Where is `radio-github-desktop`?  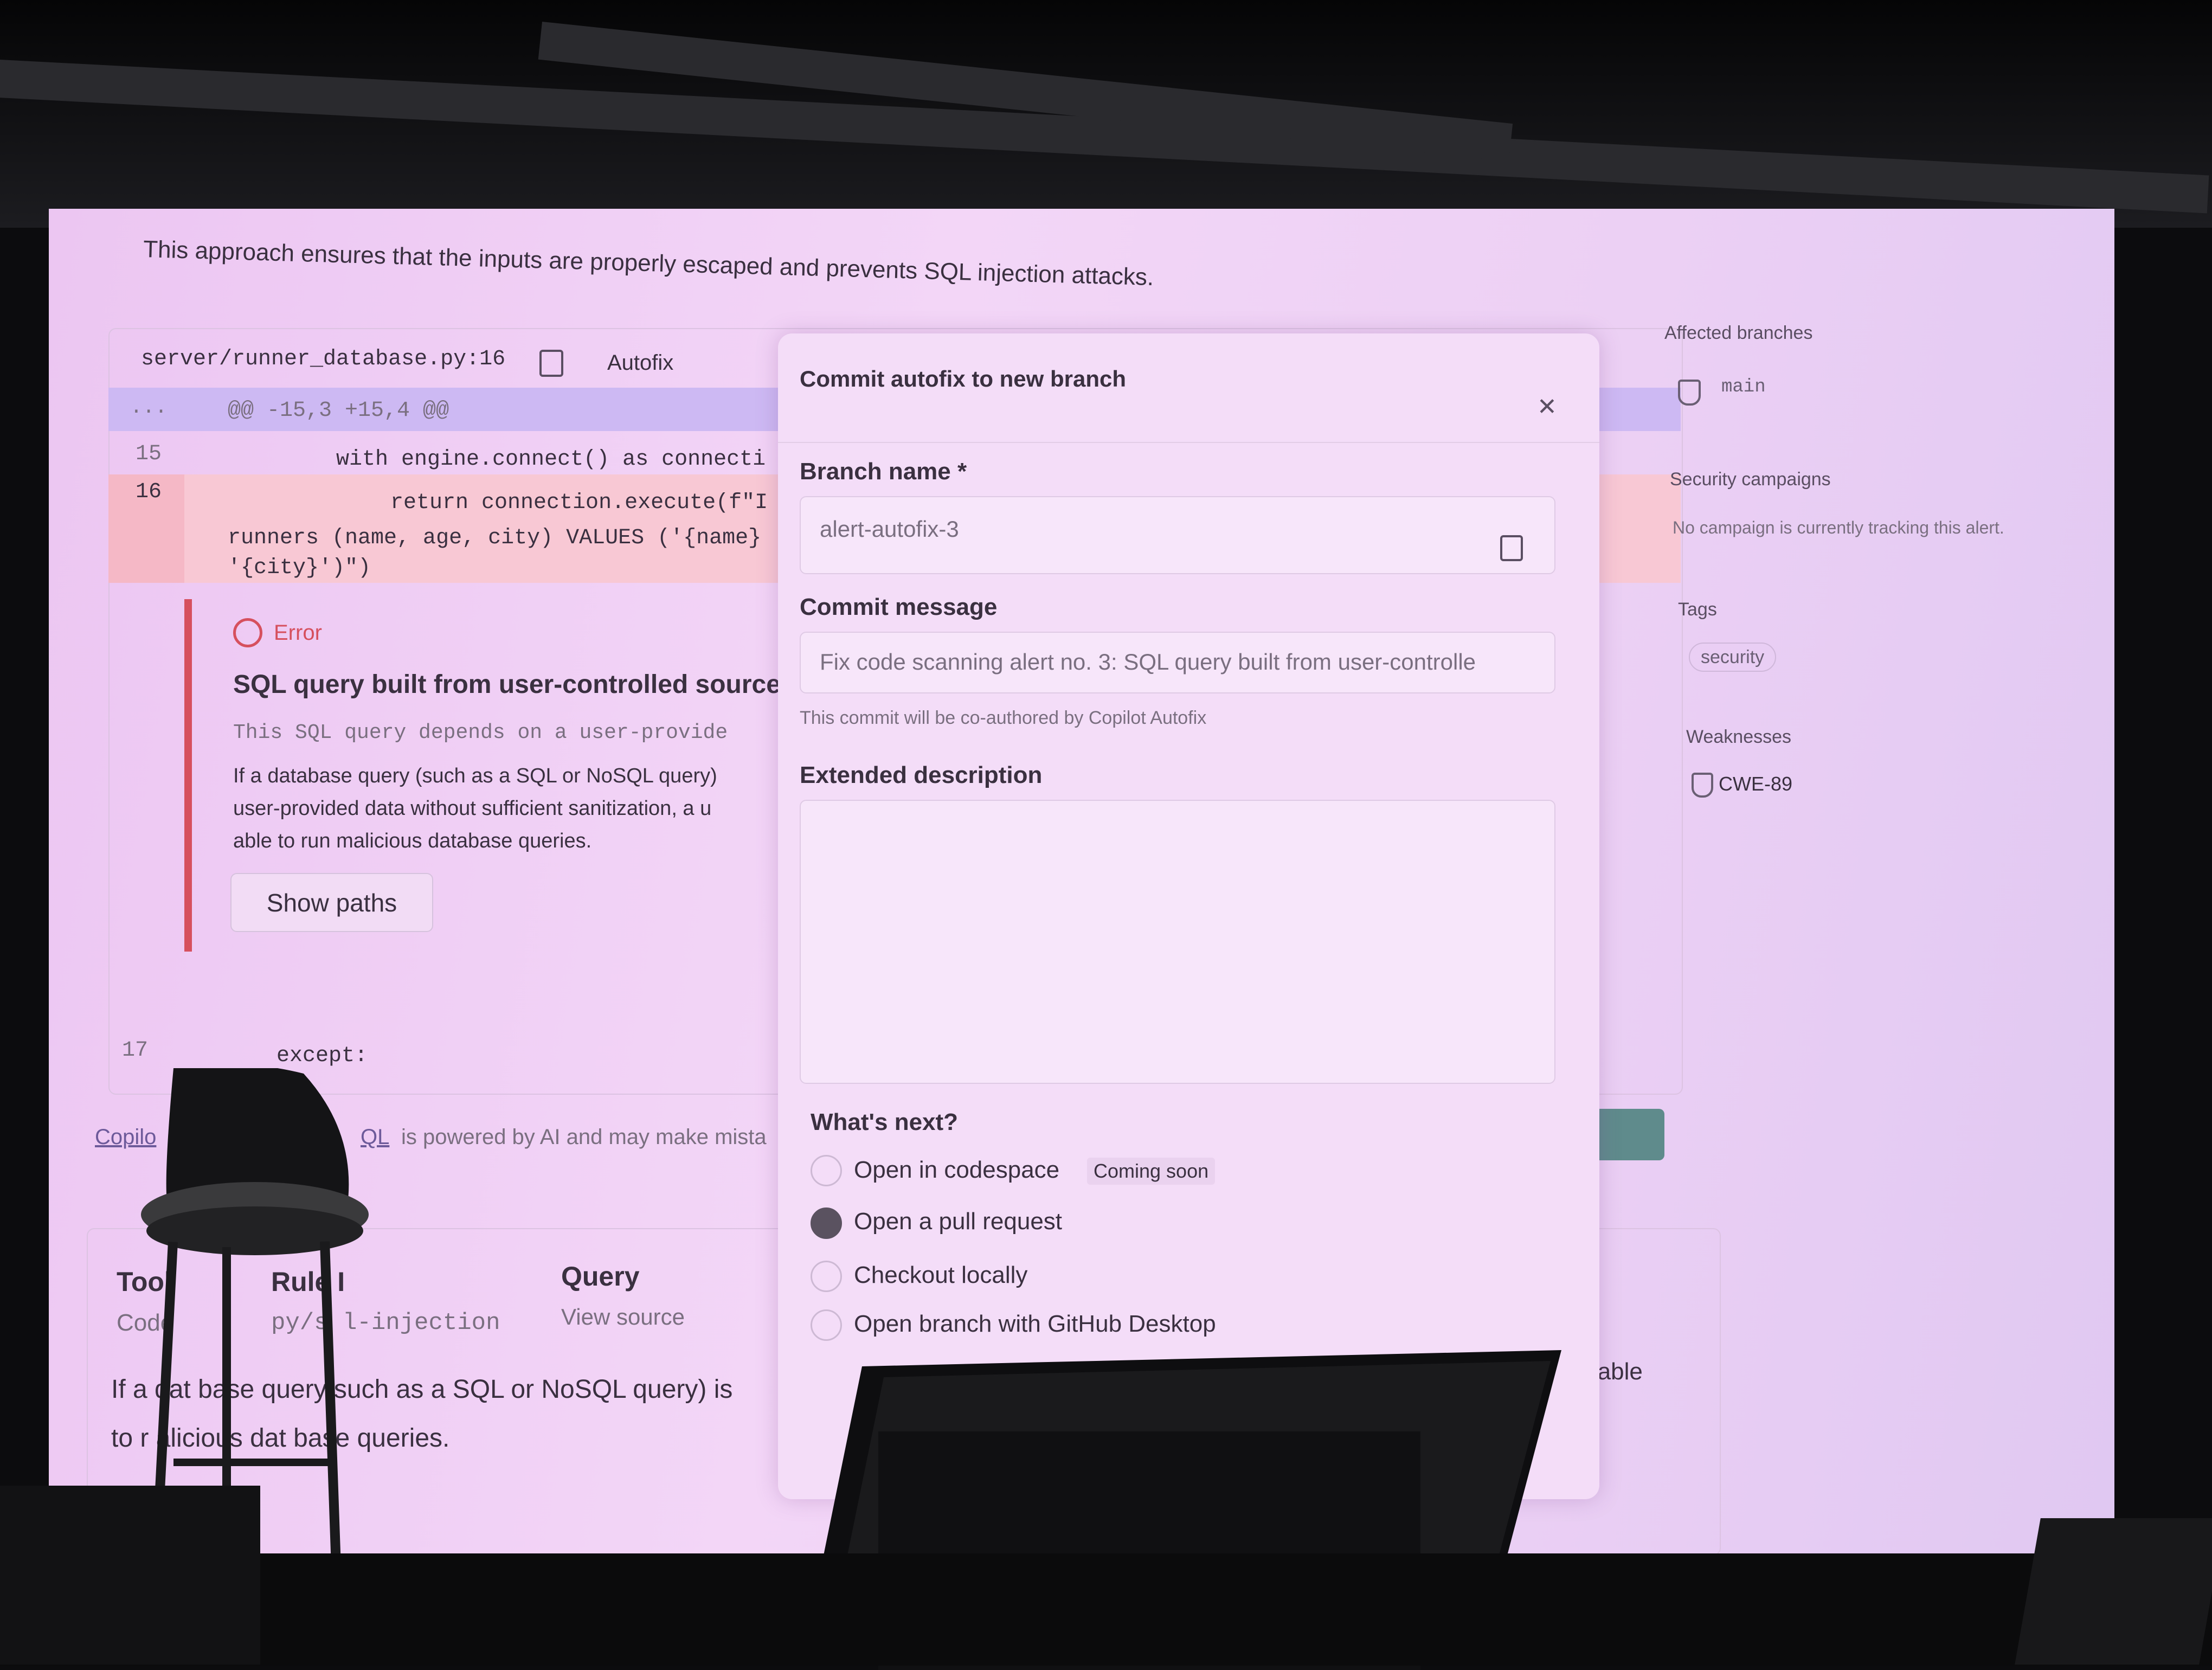
radio-github-desktop is located at coordinates (826, 1325).